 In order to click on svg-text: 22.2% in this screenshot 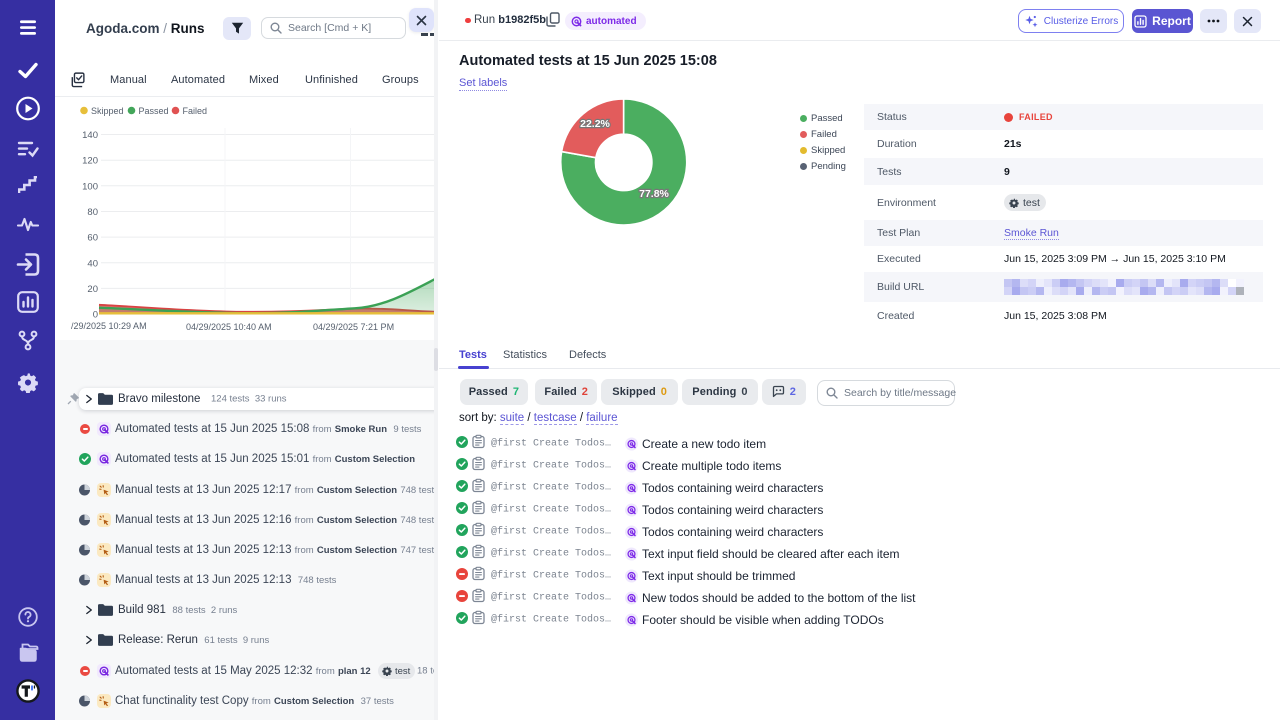, I will do `click(595, 124)`.